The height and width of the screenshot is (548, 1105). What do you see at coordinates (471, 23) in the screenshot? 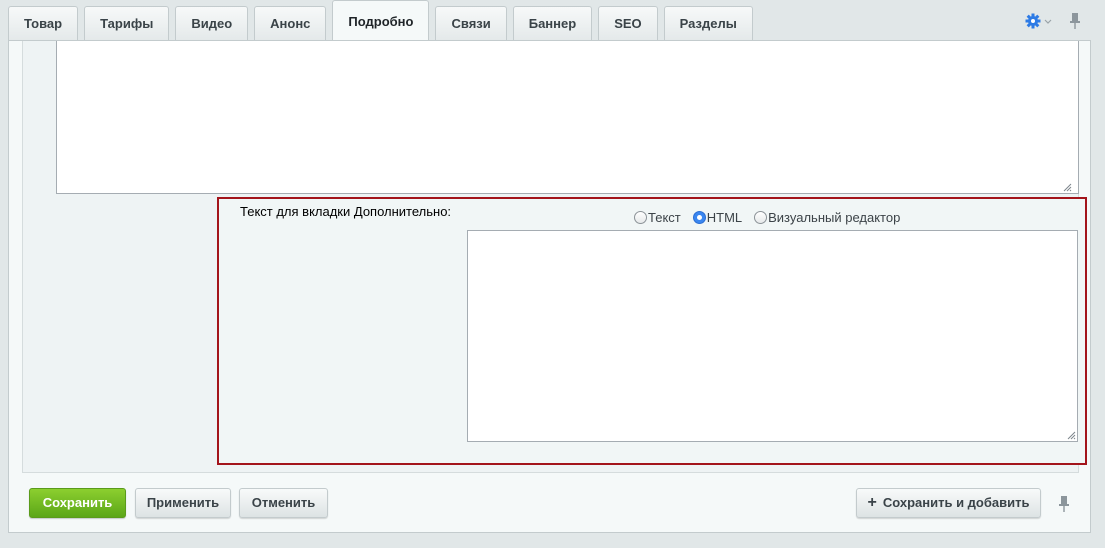
I see `tab-svyazi: Связи` at bounding box center [471, 23].